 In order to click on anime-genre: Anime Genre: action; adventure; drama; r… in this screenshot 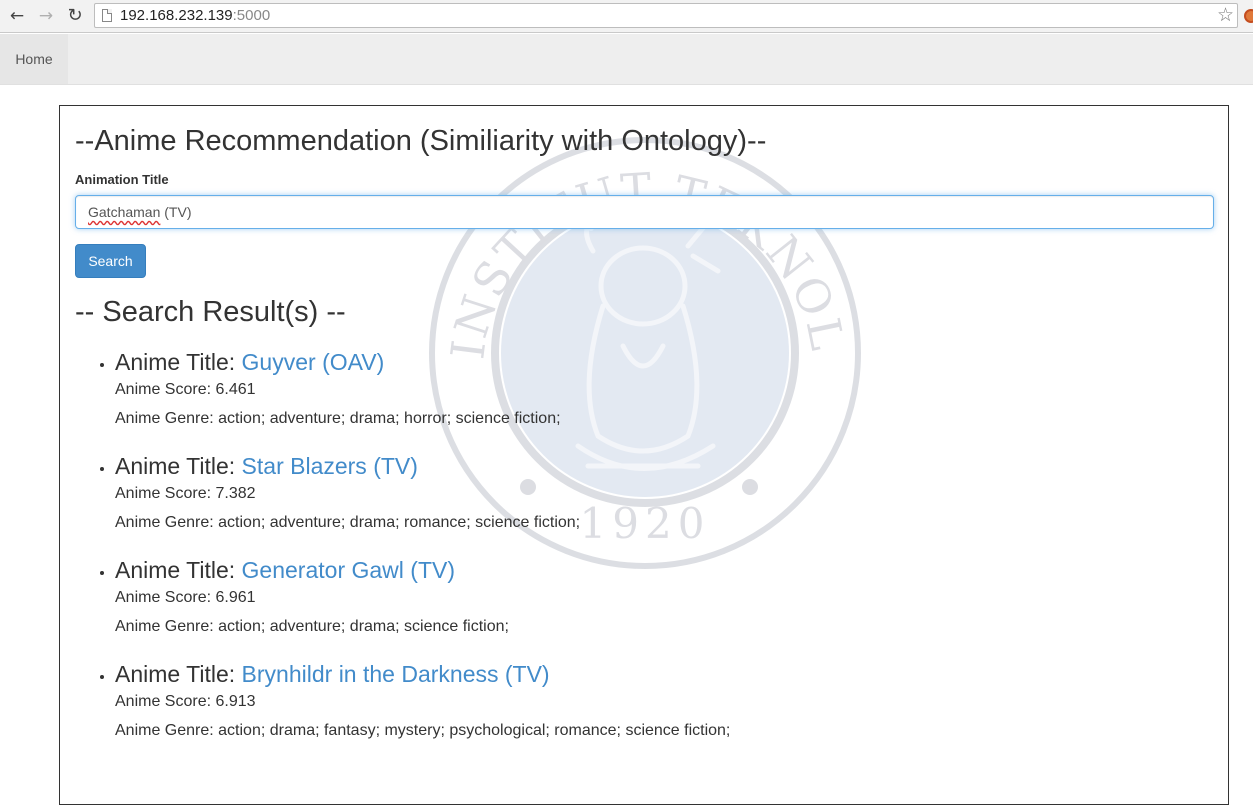, I will do `click(348, 522)`.